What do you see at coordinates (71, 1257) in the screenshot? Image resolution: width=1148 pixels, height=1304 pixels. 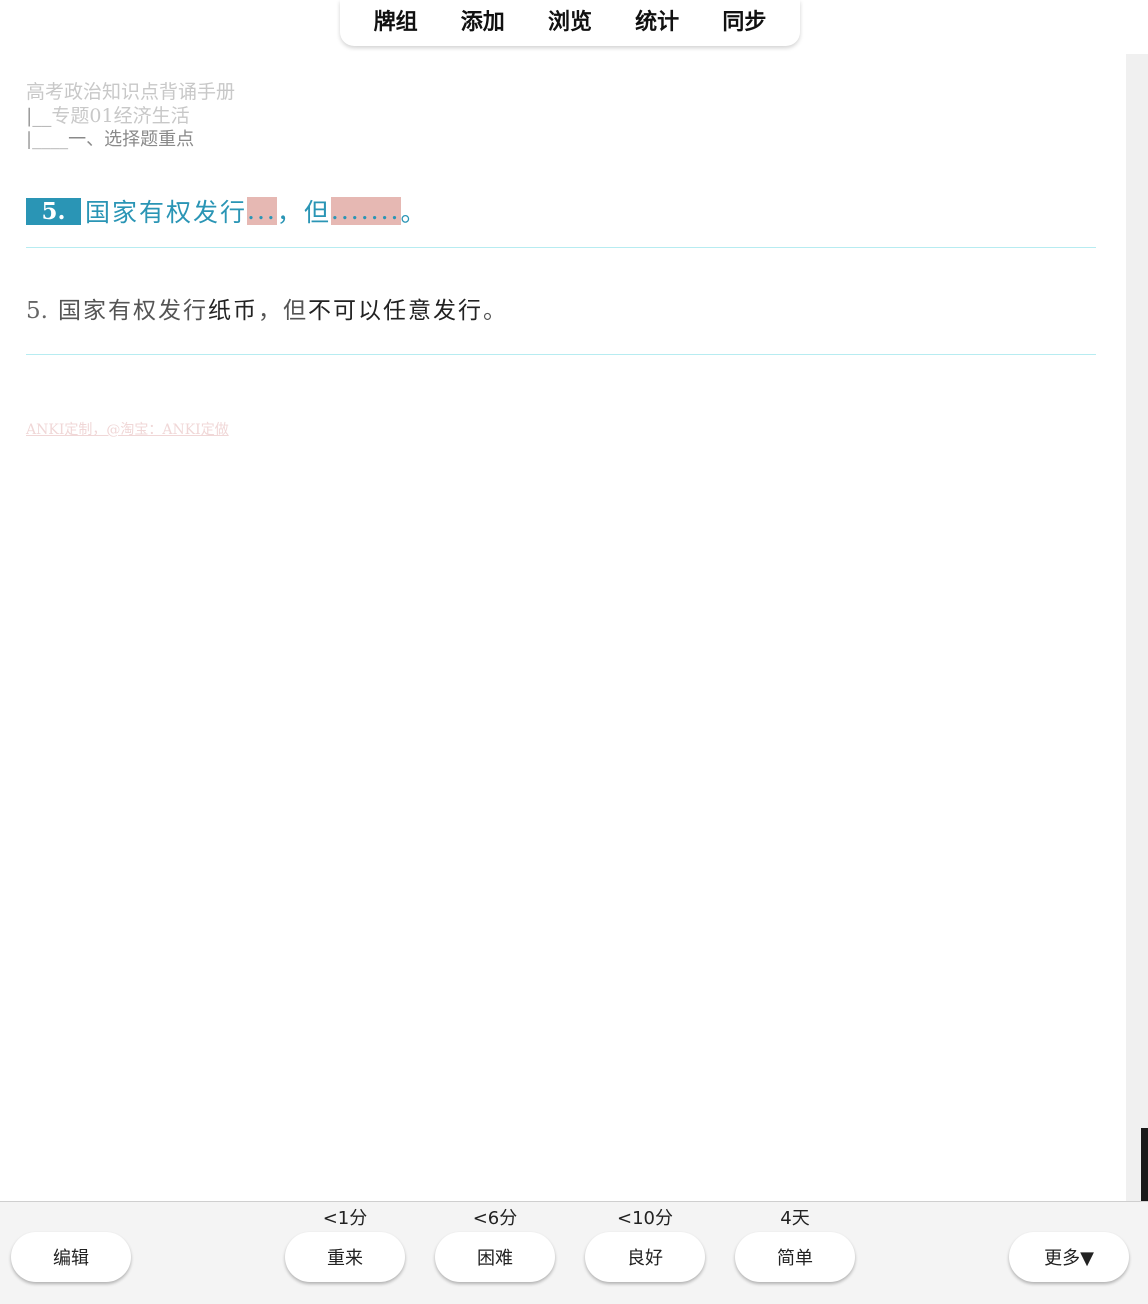 I see `edit-button: 编辑` at bounding box center [71, 1257].